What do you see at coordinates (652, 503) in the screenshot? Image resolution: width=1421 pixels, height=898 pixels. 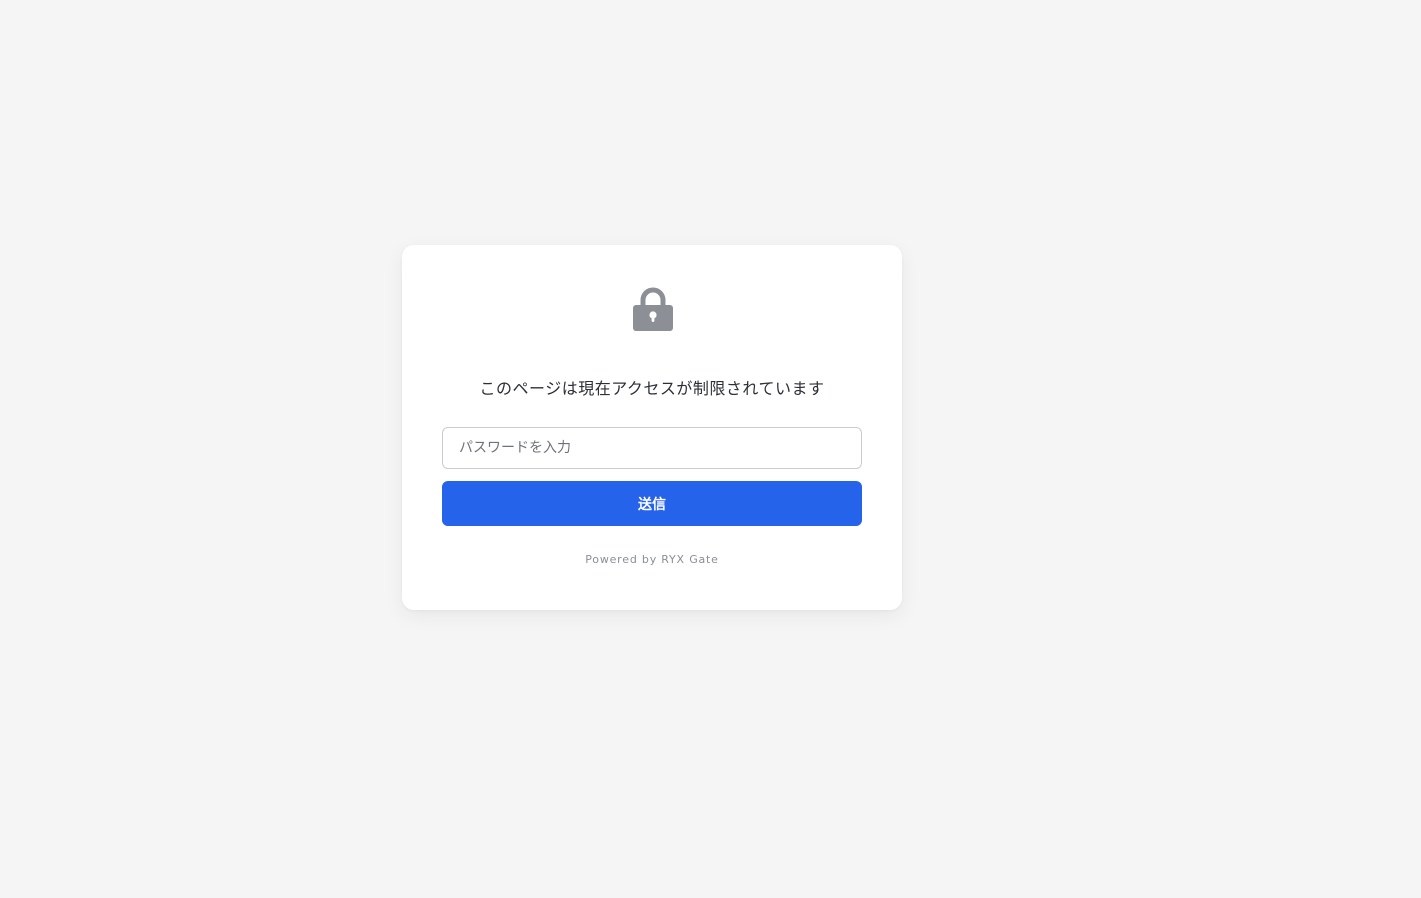 I see `submit-button: 送信` at bounding box center [652, 503].